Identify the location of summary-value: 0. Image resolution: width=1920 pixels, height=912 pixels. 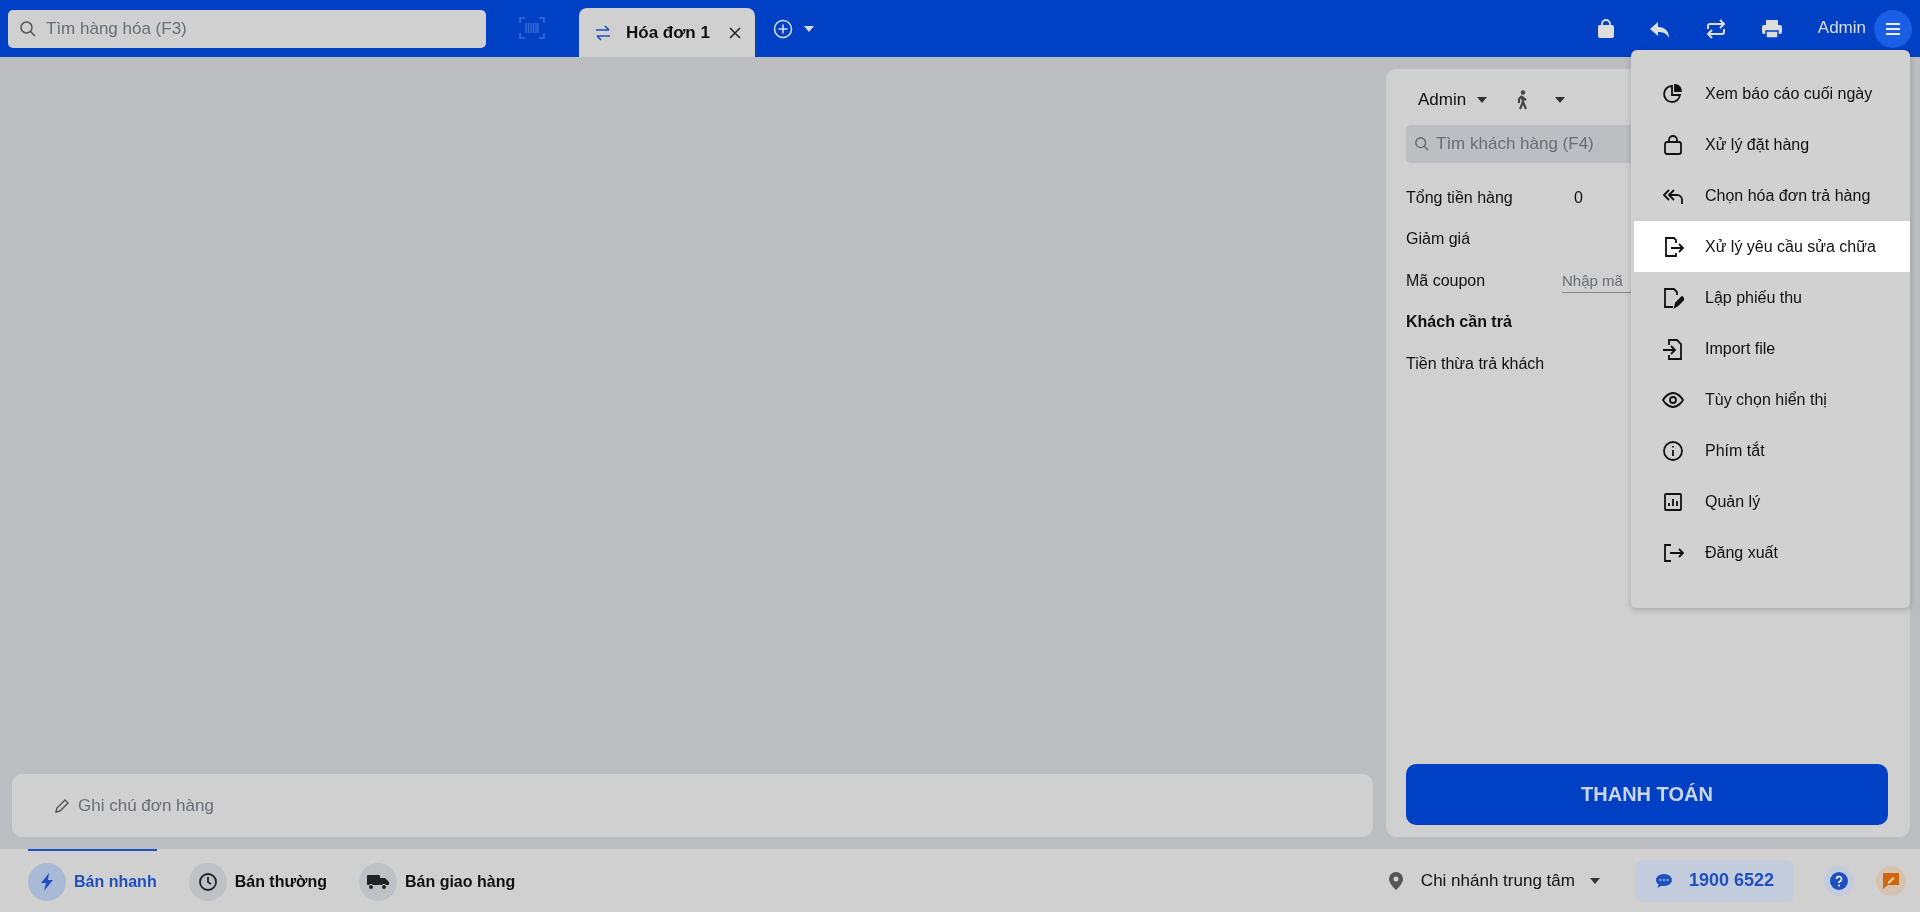
(1578, 197).